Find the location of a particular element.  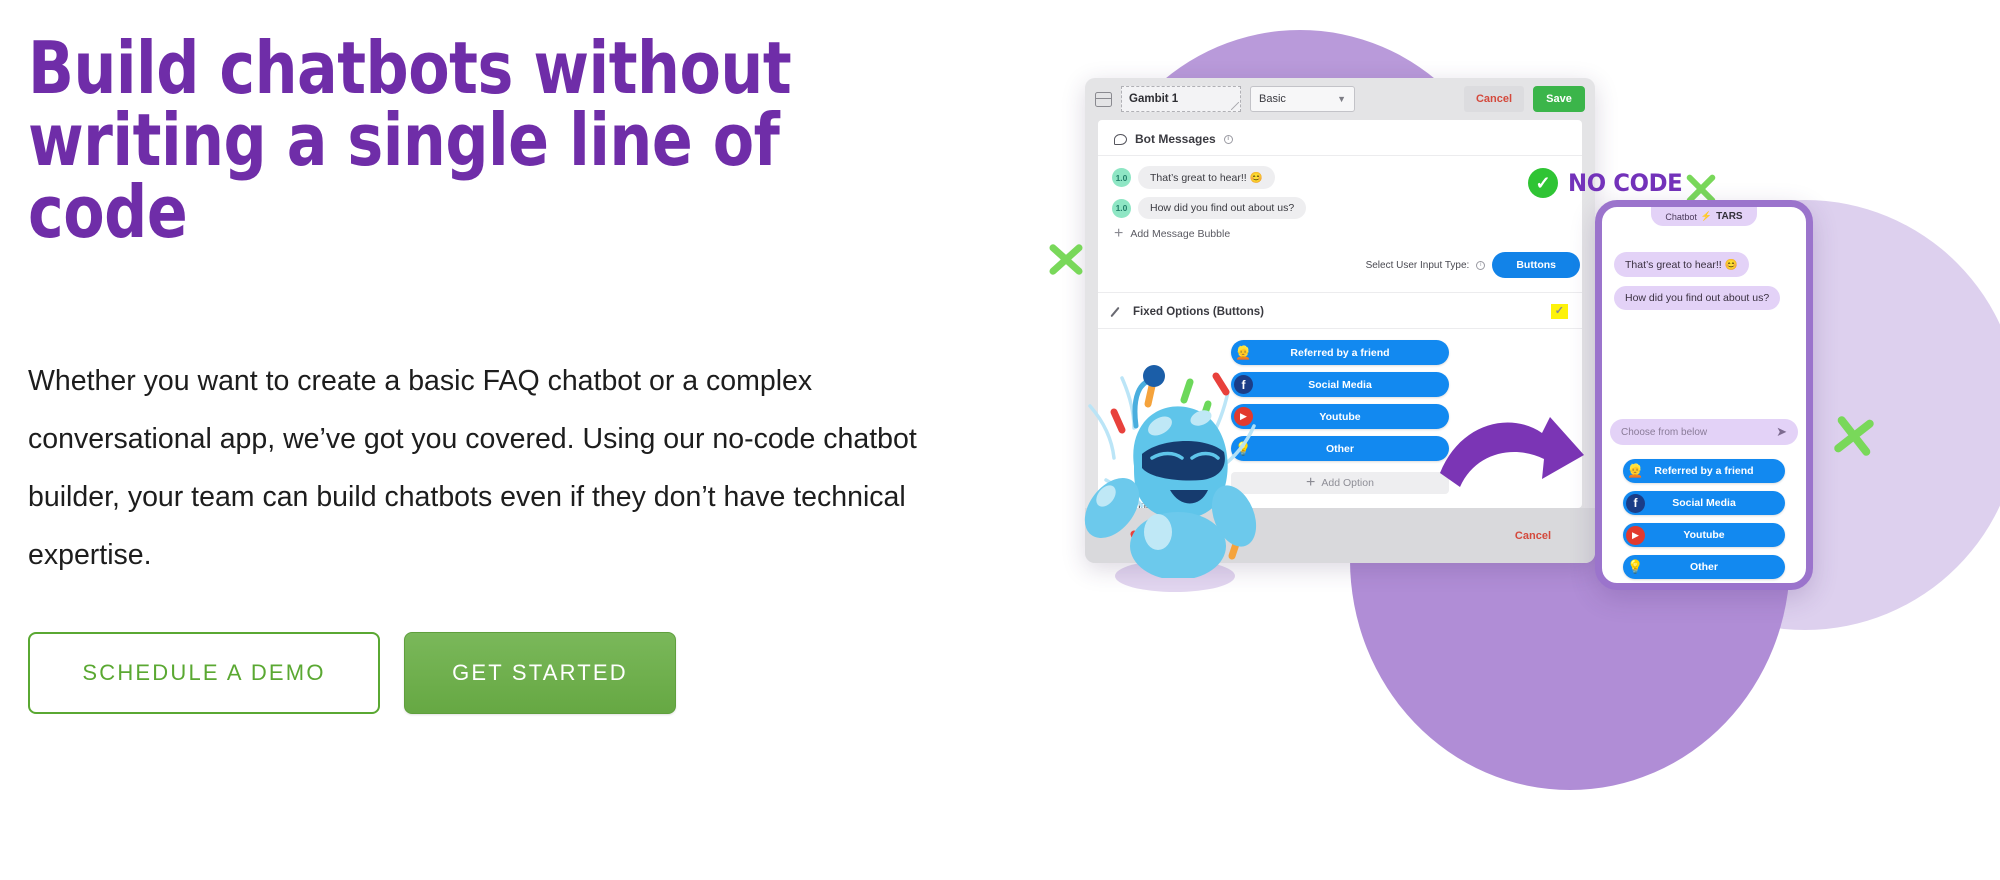

cta-row: SCHEDULE A DEMO GET STARTED is located at coordinates (352, 673).